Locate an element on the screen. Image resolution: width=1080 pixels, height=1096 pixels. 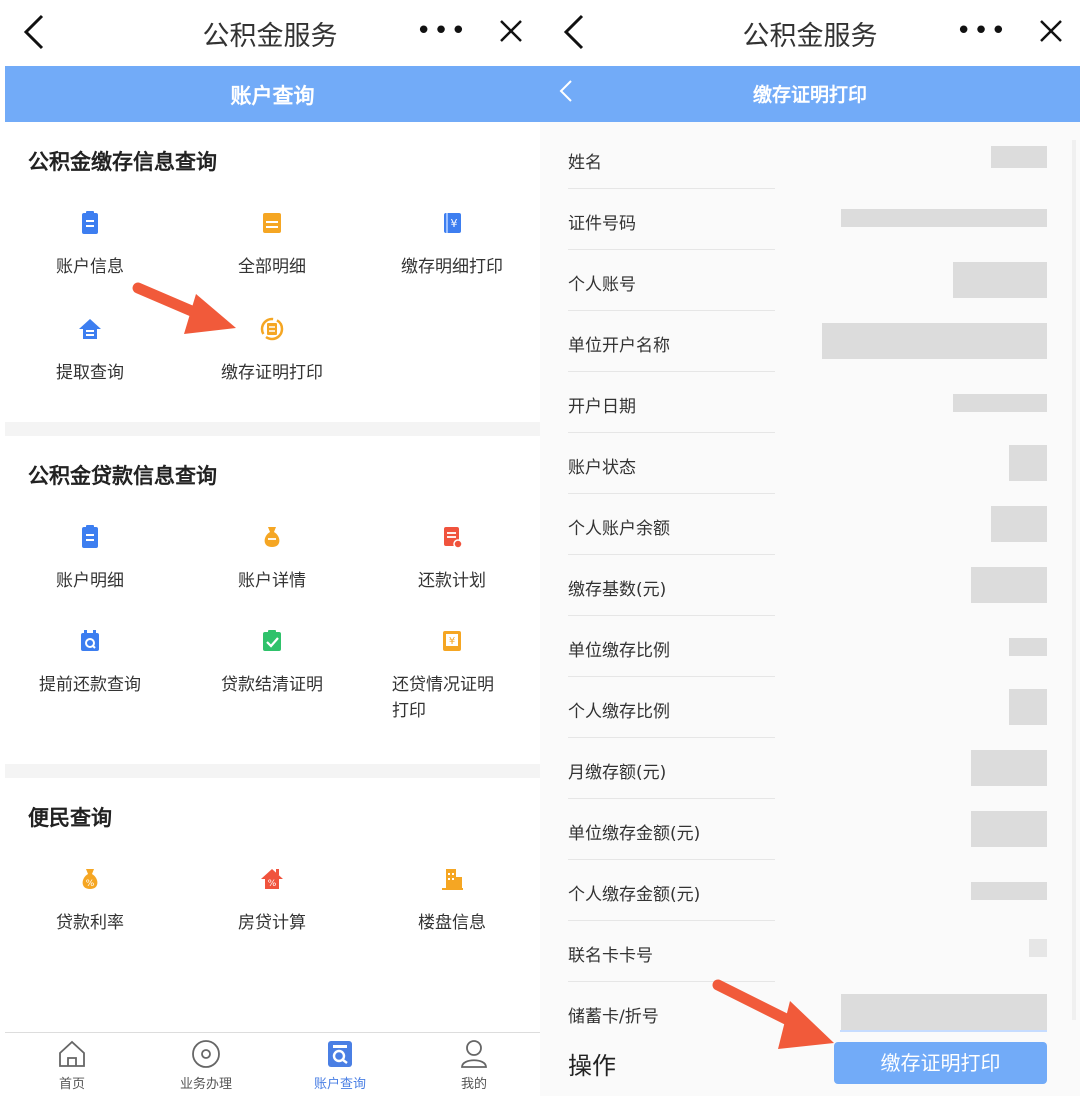
field-label: 证件号码 is located at coordinates (602, 224).